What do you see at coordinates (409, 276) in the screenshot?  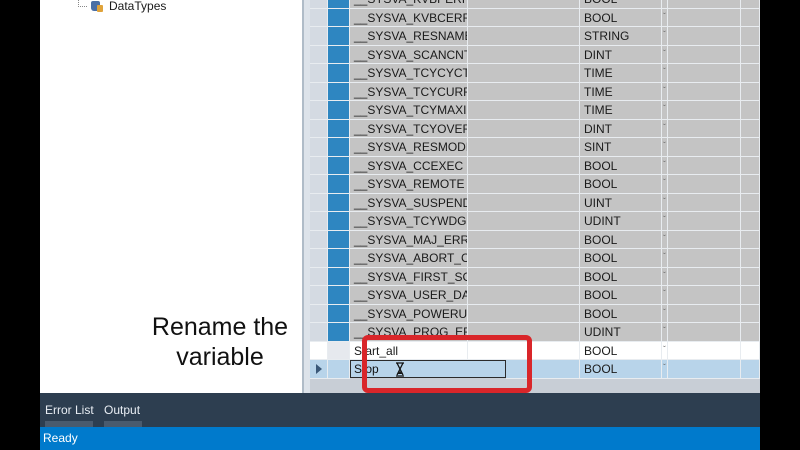 I see `variable-name-cell: __SYSVA_FIRST_SCAI` at bounding box center [409, 276].